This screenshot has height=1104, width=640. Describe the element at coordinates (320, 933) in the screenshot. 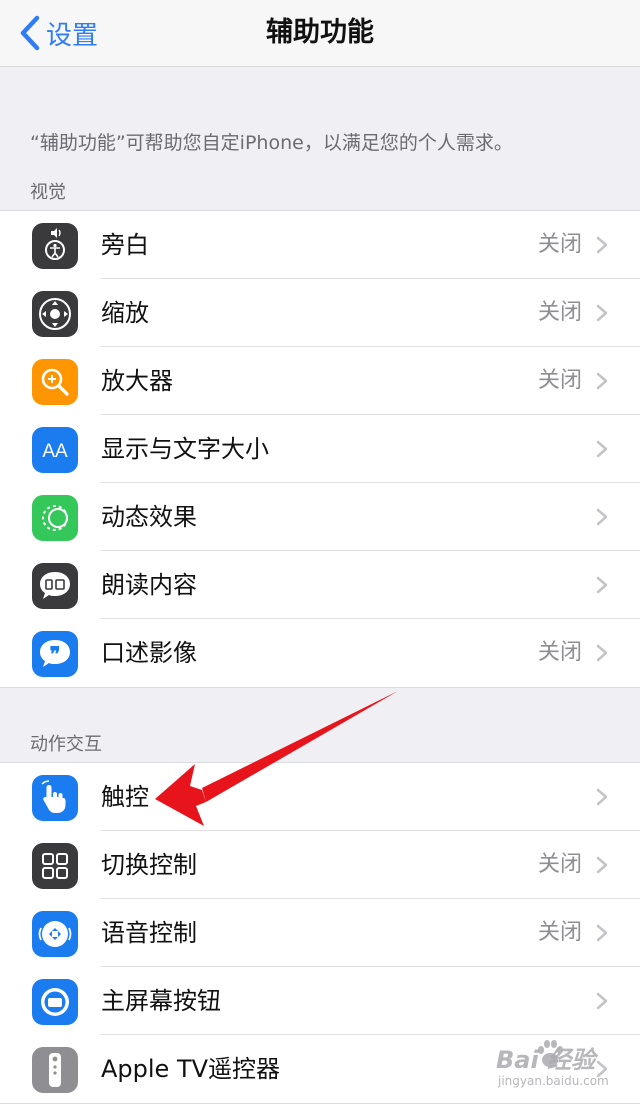

I see `row-voice-control: 语音控制 关闭` at that location.